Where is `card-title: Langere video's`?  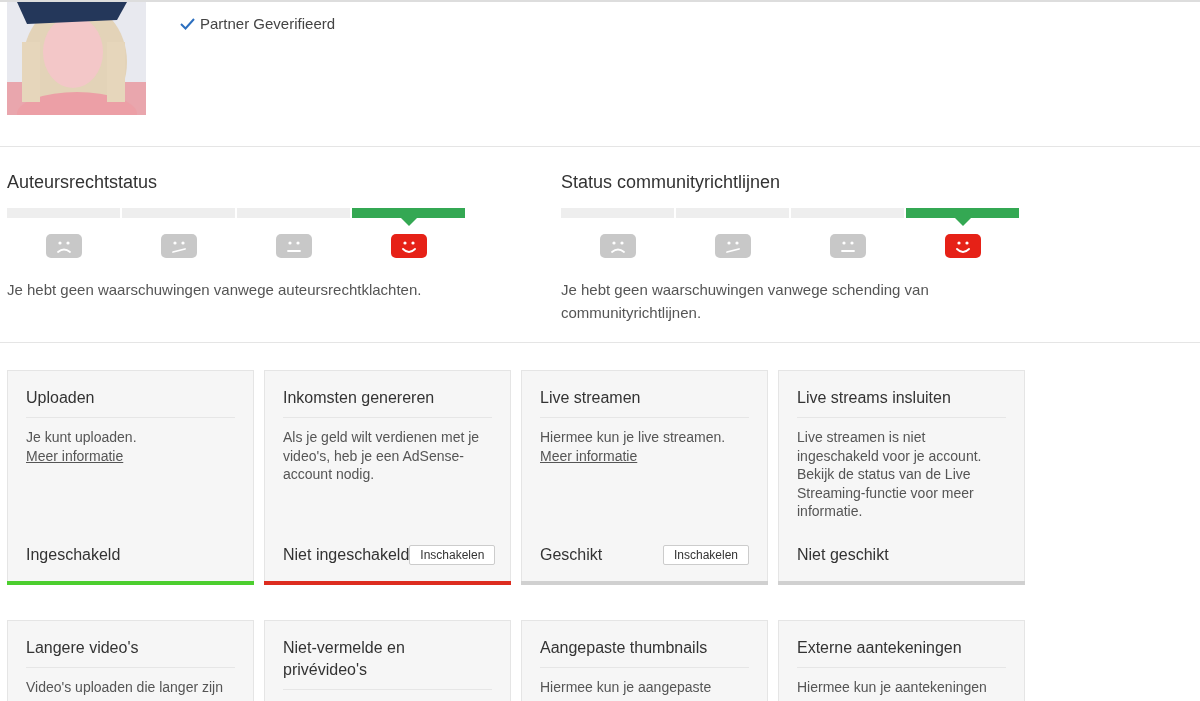 card-title: Langere video's is located at coordinates (130, 652).